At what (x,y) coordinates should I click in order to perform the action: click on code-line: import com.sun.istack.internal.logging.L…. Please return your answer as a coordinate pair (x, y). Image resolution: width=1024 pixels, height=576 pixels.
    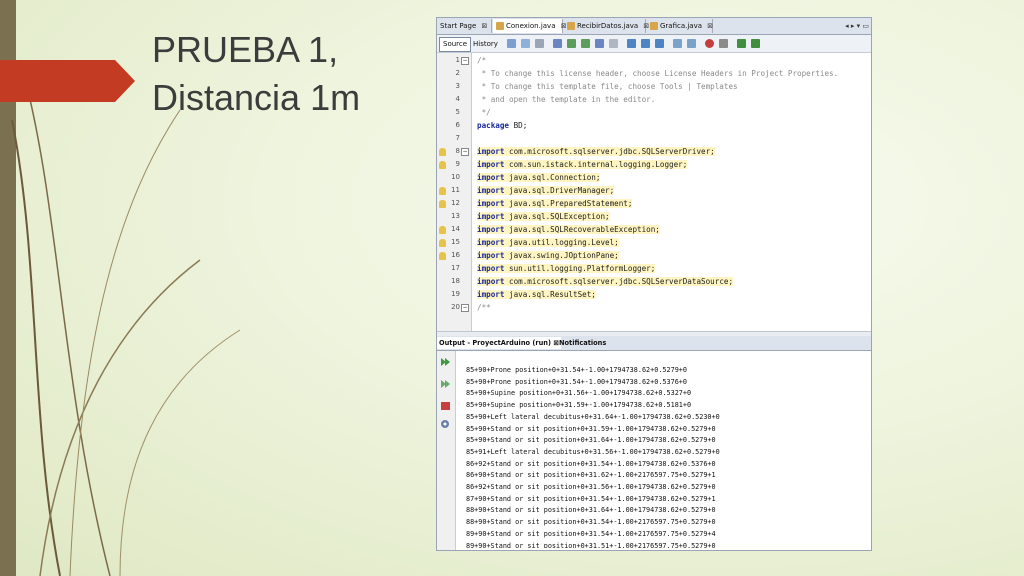
    Looking at the image, I should click on (582, 164).